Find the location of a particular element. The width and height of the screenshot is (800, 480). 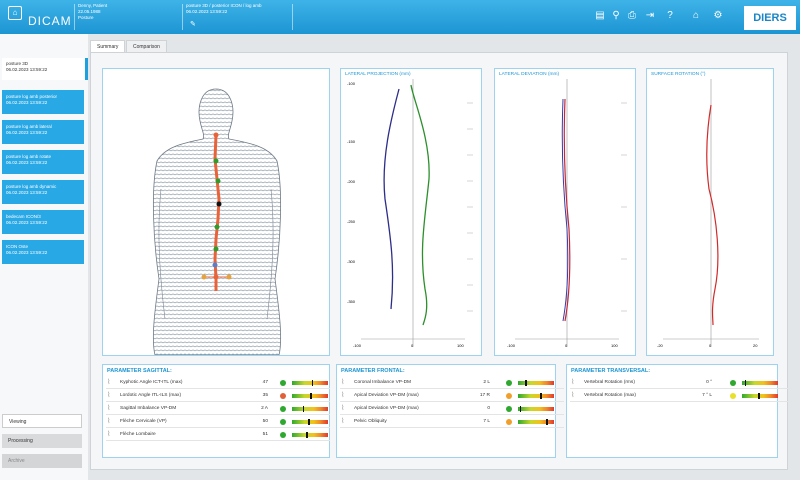

exam-date: 06.02.2023 13:59:22 is located at coordinates (207, 11).